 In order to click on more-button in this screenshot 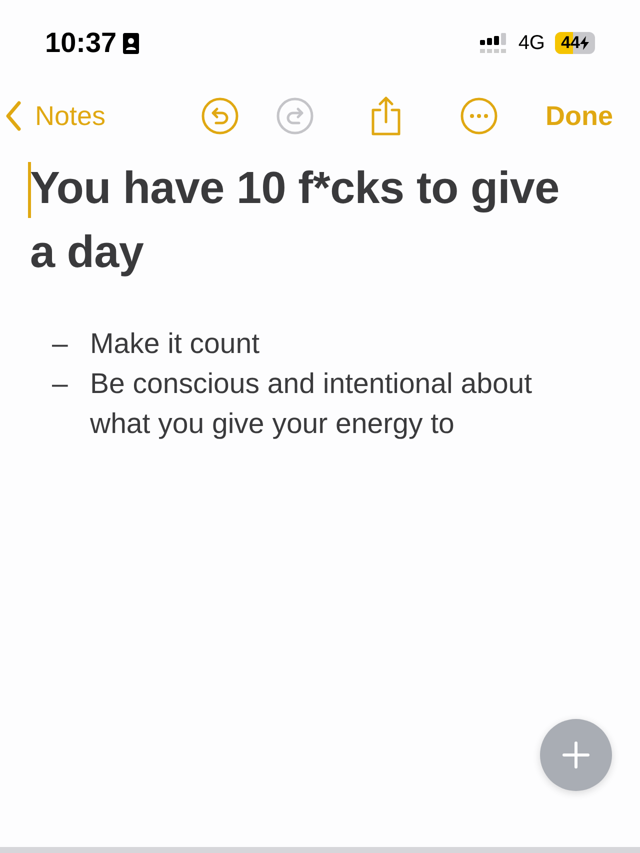, I will do `click(479, 116)`.